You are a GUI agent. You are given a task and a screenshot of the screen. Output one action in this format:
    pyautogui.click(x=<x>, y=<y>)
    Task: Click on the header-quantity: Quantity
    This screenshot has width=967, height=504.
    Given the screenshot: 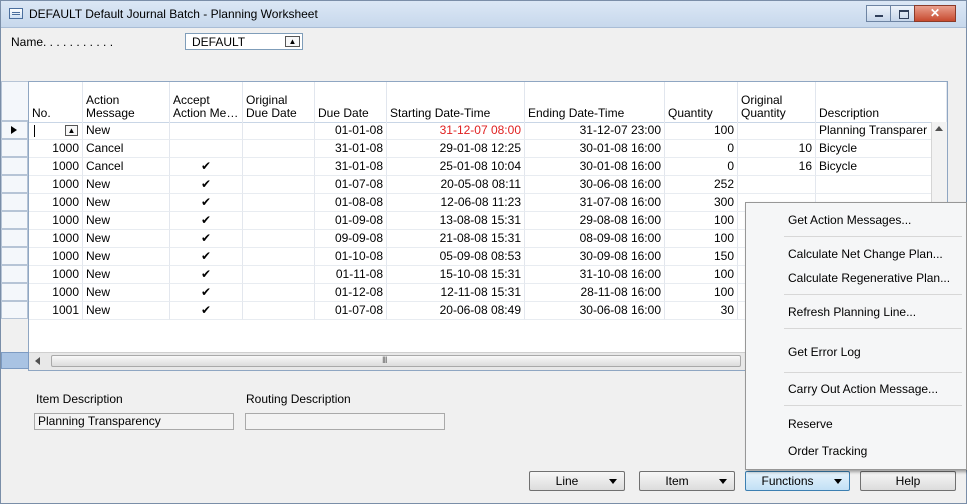 What is the action you would take?
    pyautogui.click(x=701, y=102)
    